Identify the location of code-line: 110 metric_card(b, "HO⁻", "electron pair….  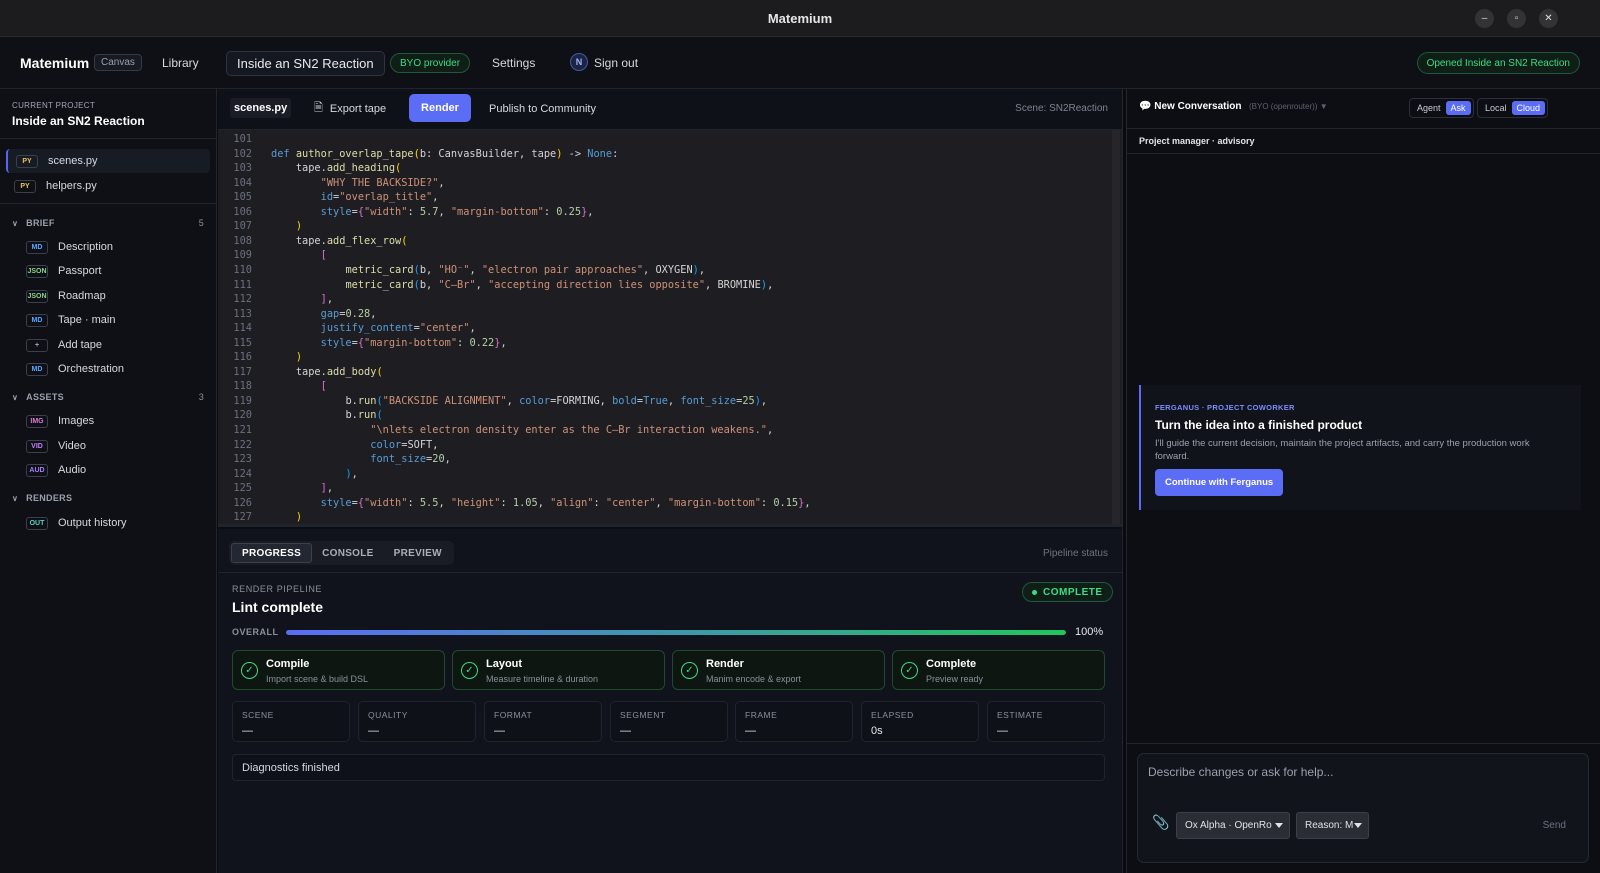
(658, 270).